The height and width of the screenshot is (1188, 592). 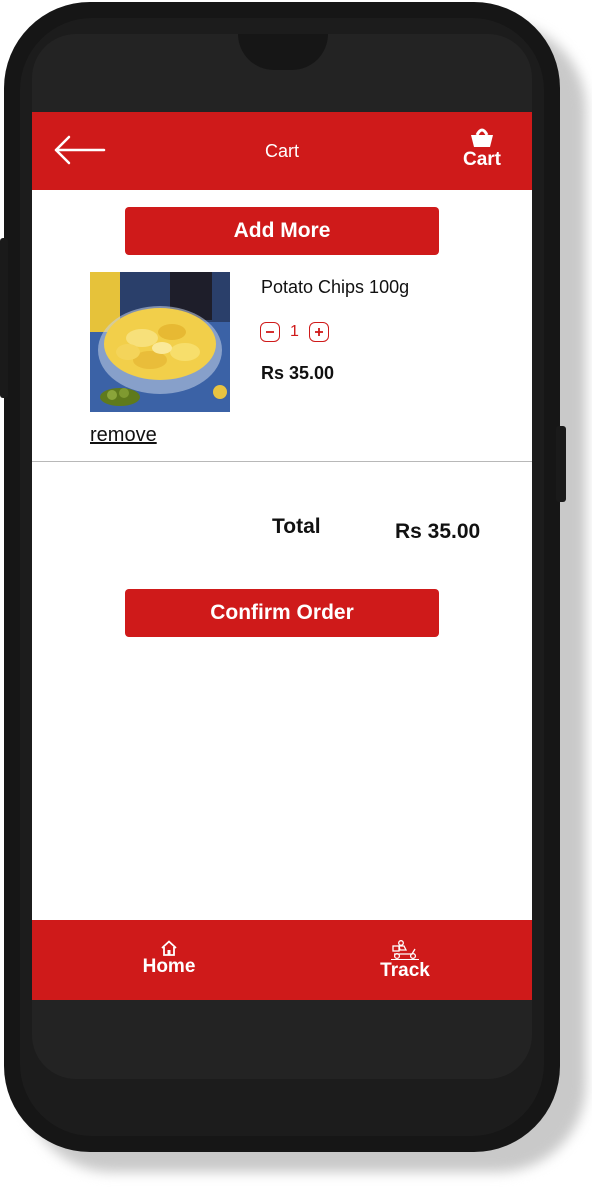 What do you see at coordinates (282, 461) in the screenshot?
I see `divider` at bounding box center [282, 461].